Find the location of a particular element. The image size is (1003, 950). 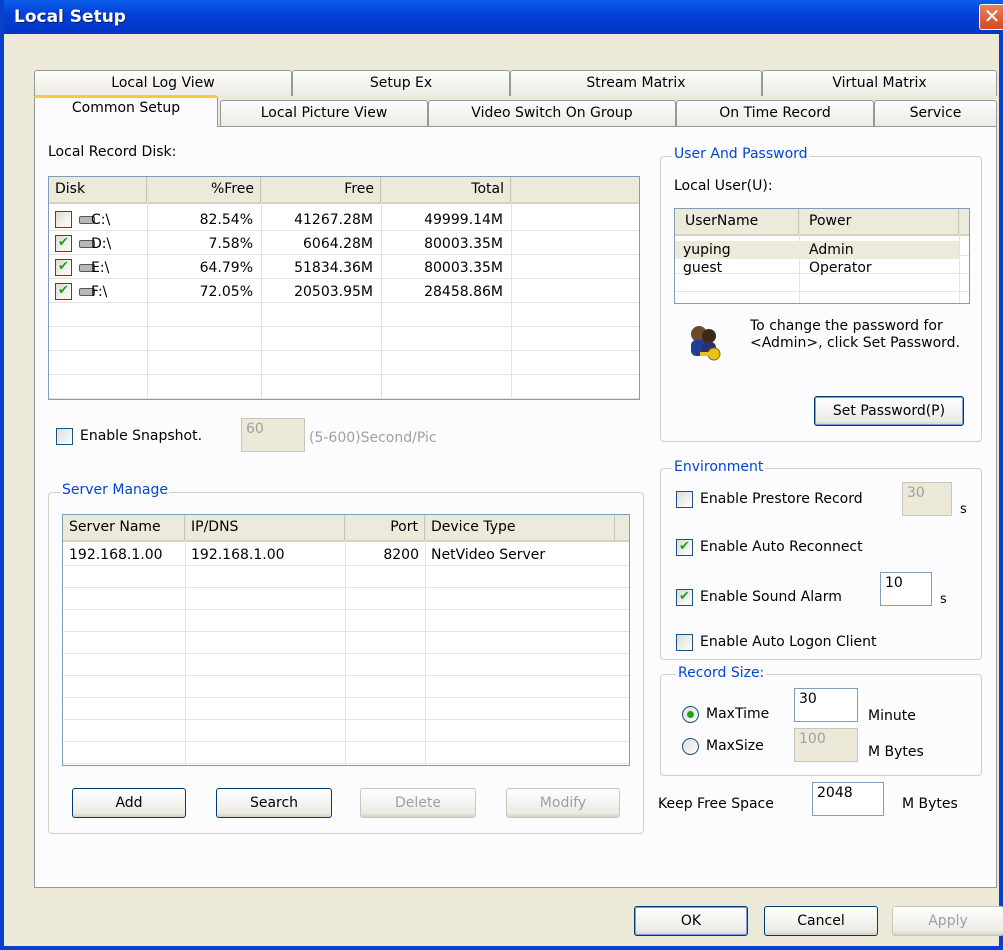

table-cell: 64.79% is located at coordinates (226, 268).